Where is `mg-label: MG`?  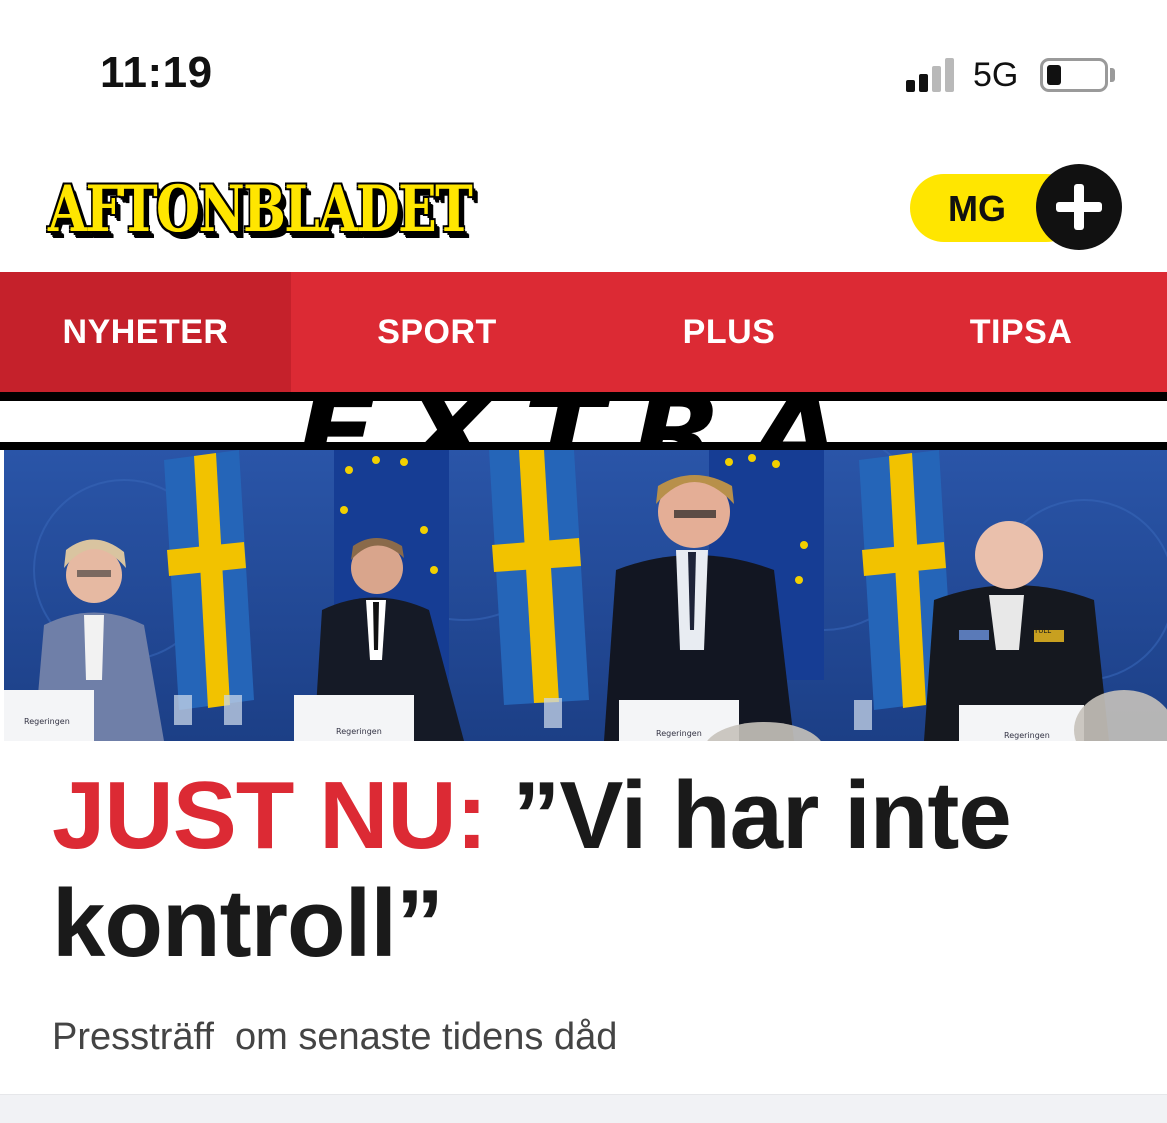 mg-label: MG is located at coordinates (977, 208).